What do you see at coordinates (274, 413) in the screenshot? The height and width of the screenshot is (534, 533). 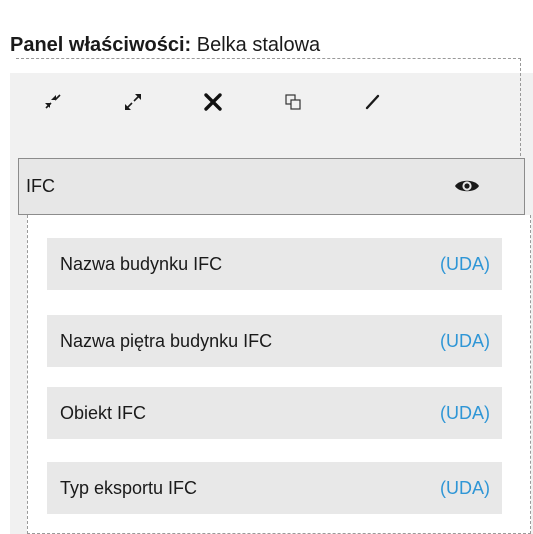 I see `property-row-ifc-entity: Obiekt IFC (UDA)` at bounding box center [274, 413].